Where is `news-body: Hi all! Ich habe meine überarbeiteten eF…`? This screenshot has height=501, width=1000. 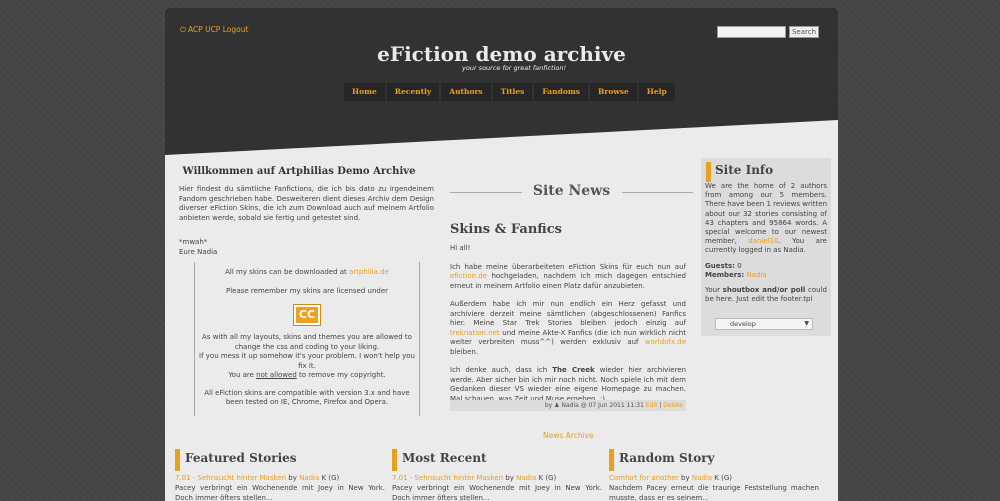 news-body: Hi all! Ich habe meine überarbeiteten eF… is located at coordinates (568, 328).